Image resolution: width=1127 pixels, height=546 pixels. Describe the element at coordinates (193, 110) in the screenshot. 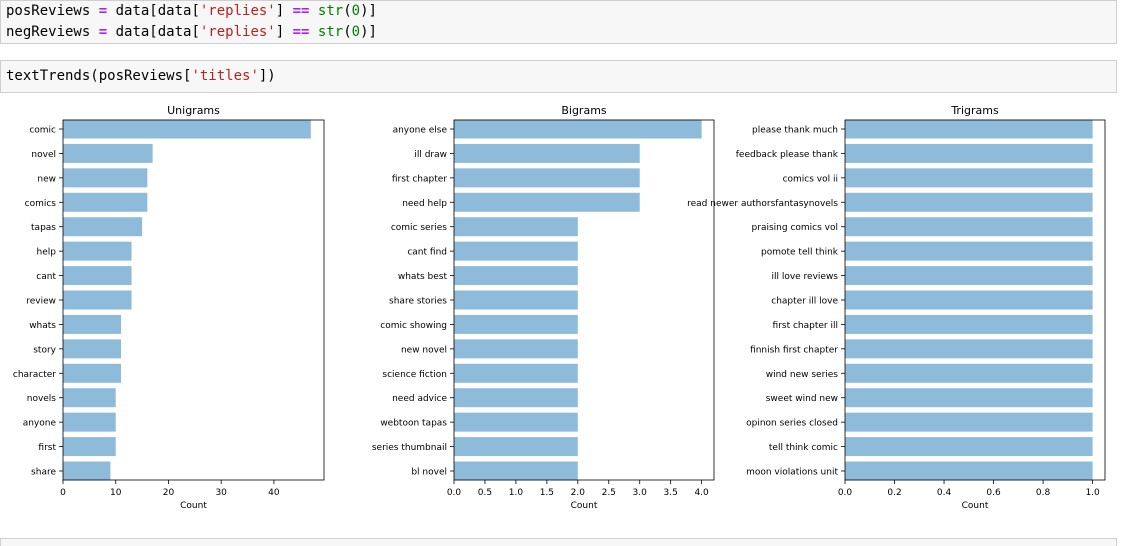

I see `chart-title: Unigrams` at that location.